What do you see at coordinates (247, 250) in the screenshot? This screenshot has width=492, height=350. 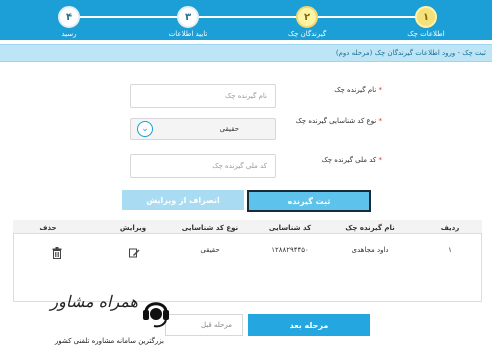 I see `table-row: ۱ داود مجاهدی ۱۲۸۸۲۹۴۴۵۰ حقیقی` at bounding box center [247, 250].